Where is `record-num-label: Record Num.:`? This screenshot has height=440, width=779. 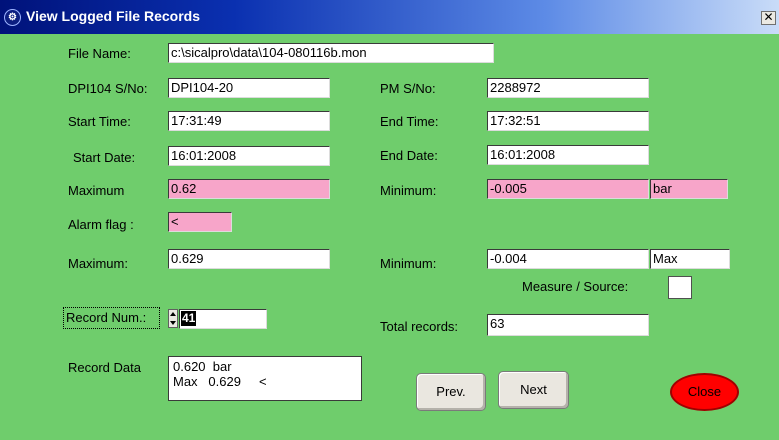
record-num-label: Record Num.: is located at coordinates (111, 318).